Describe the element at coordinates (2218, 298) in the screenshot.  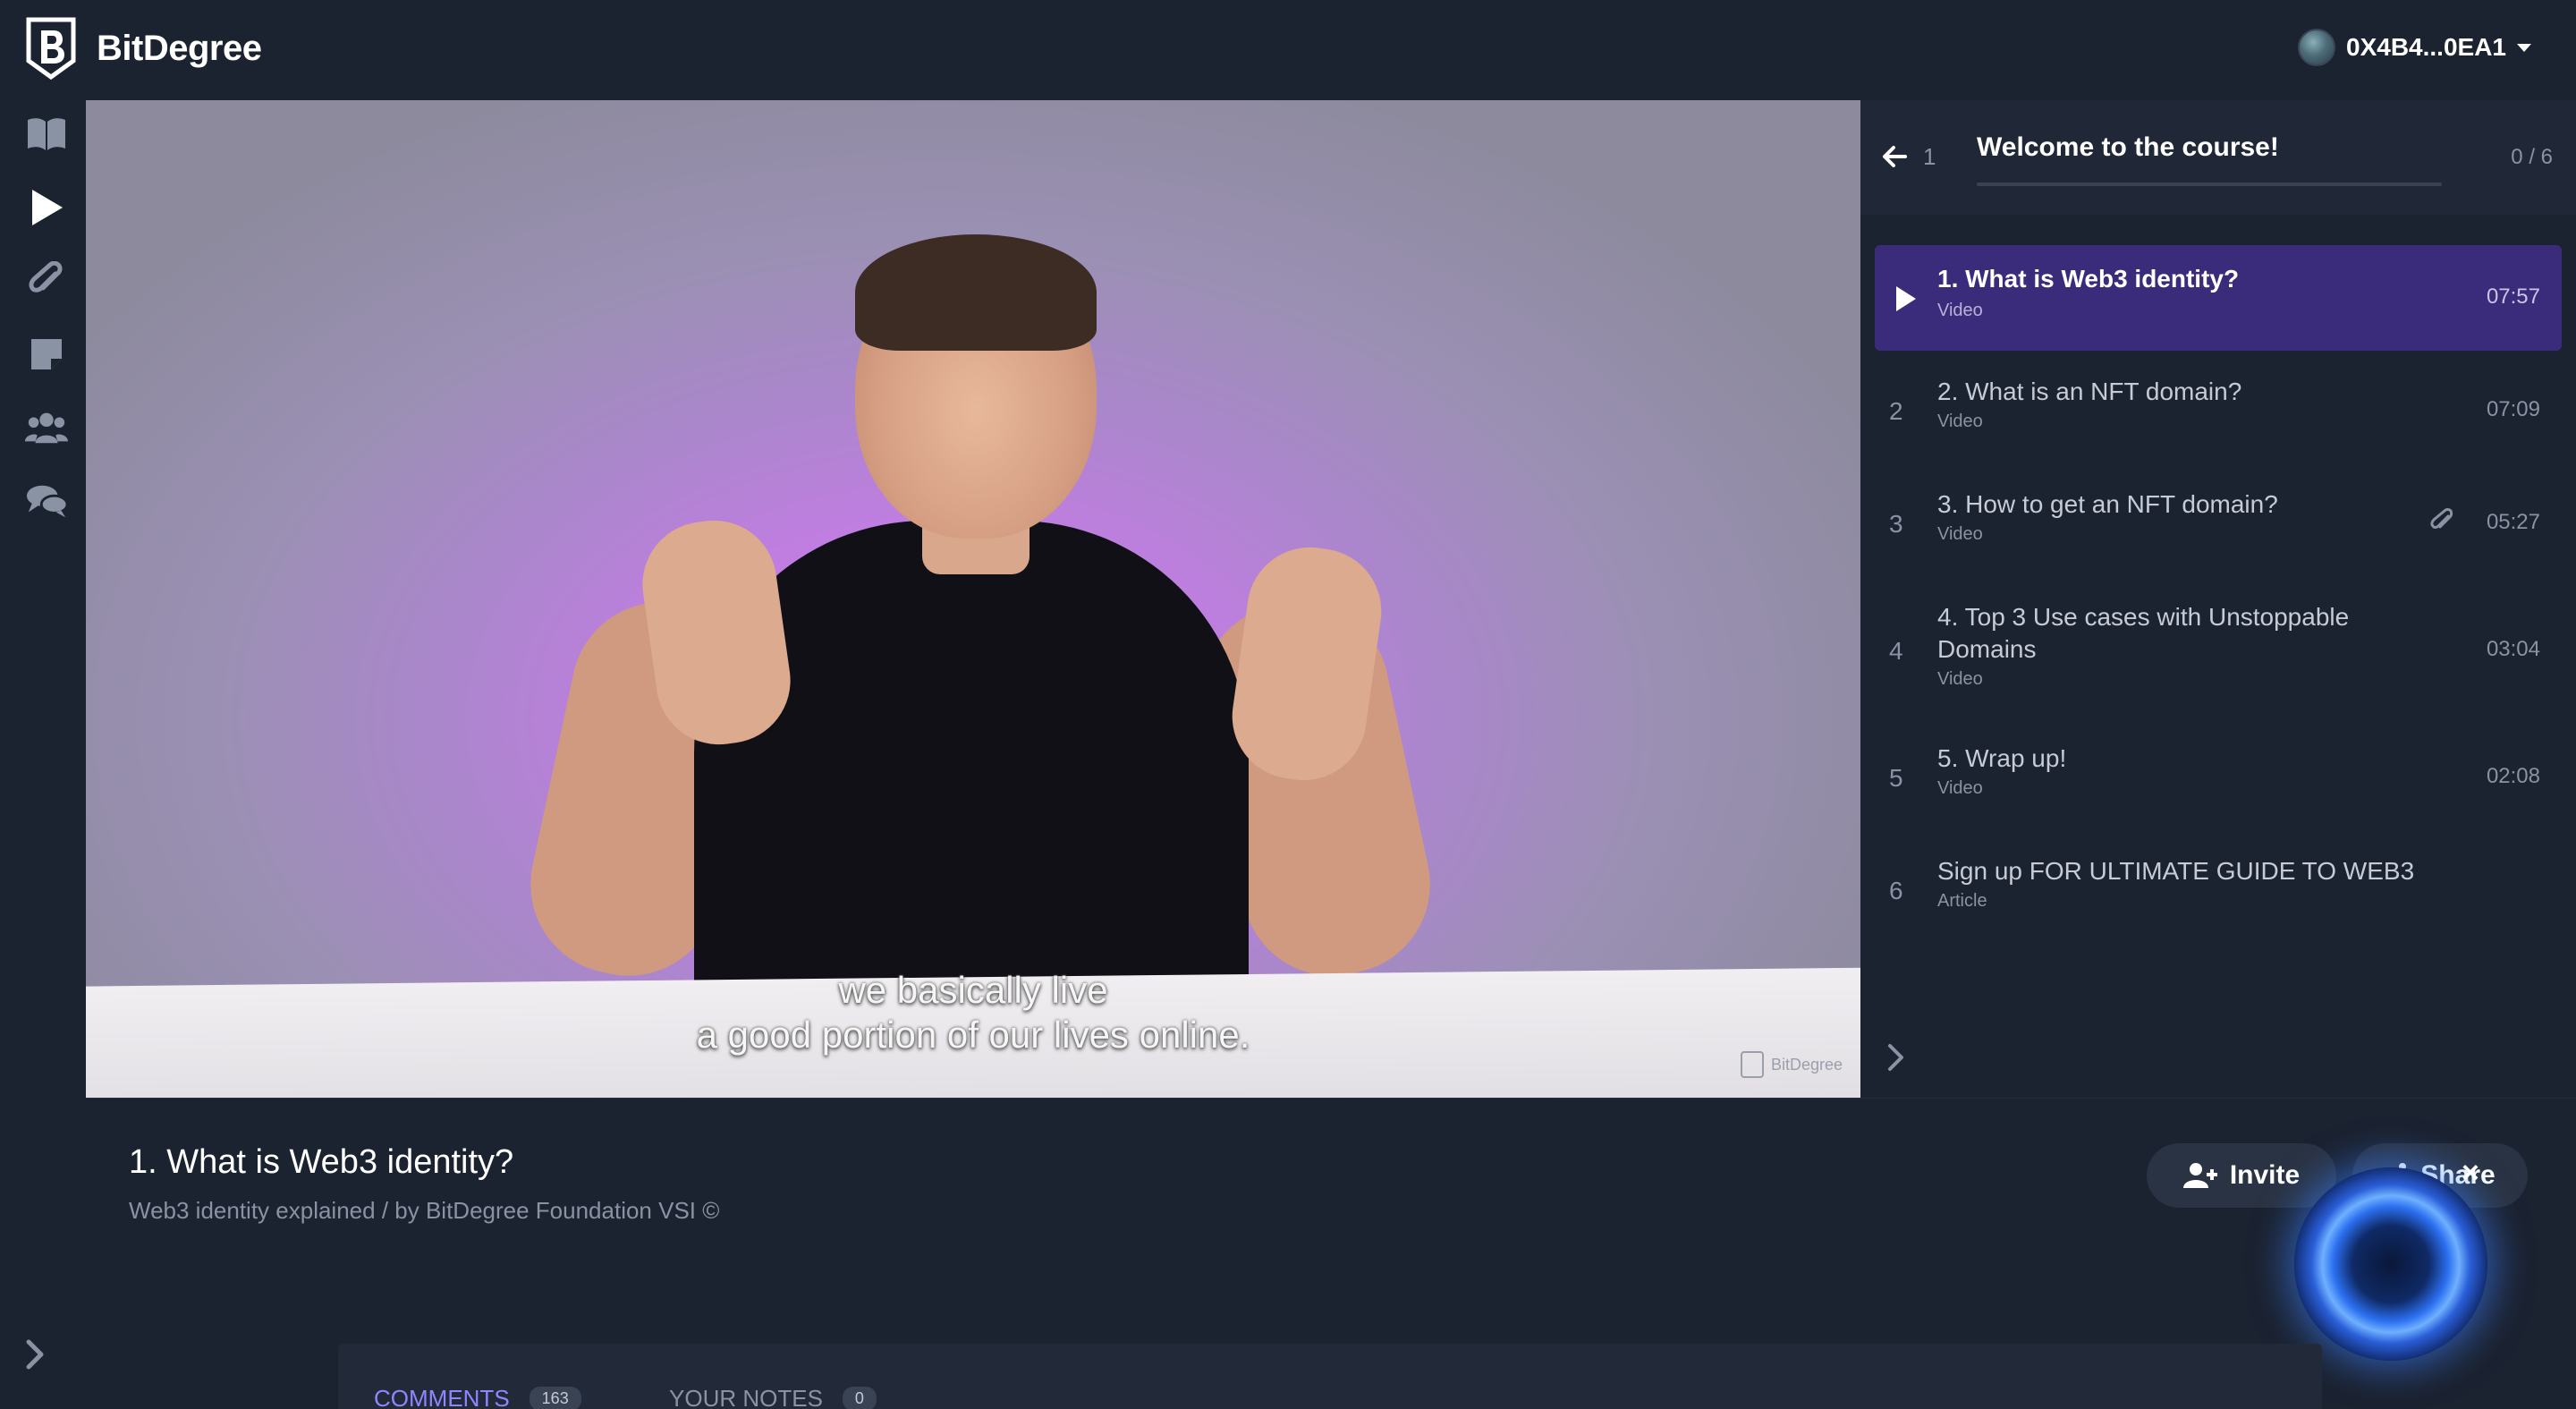
I see `lesson-item: 1. What is Web3 identity? Video 07:57` at that location.